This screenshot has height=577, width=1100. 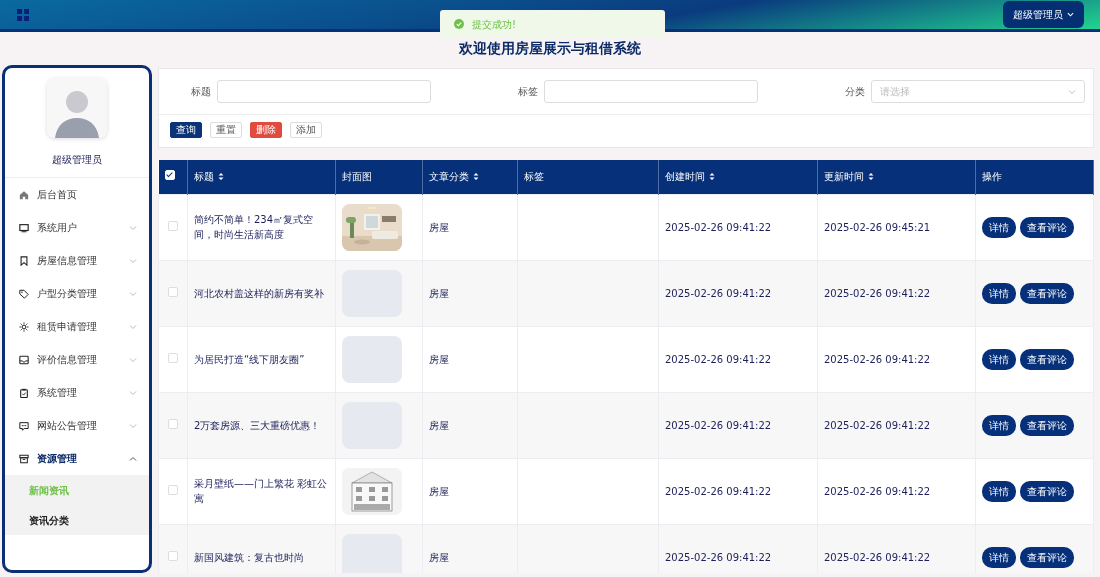 What do you see at coordinates (254, 227) in the screenshot?
I see `table-cell: 简约不简单！234㎡复式空间，时尚生活新高度` at bounding box center [254, 227].